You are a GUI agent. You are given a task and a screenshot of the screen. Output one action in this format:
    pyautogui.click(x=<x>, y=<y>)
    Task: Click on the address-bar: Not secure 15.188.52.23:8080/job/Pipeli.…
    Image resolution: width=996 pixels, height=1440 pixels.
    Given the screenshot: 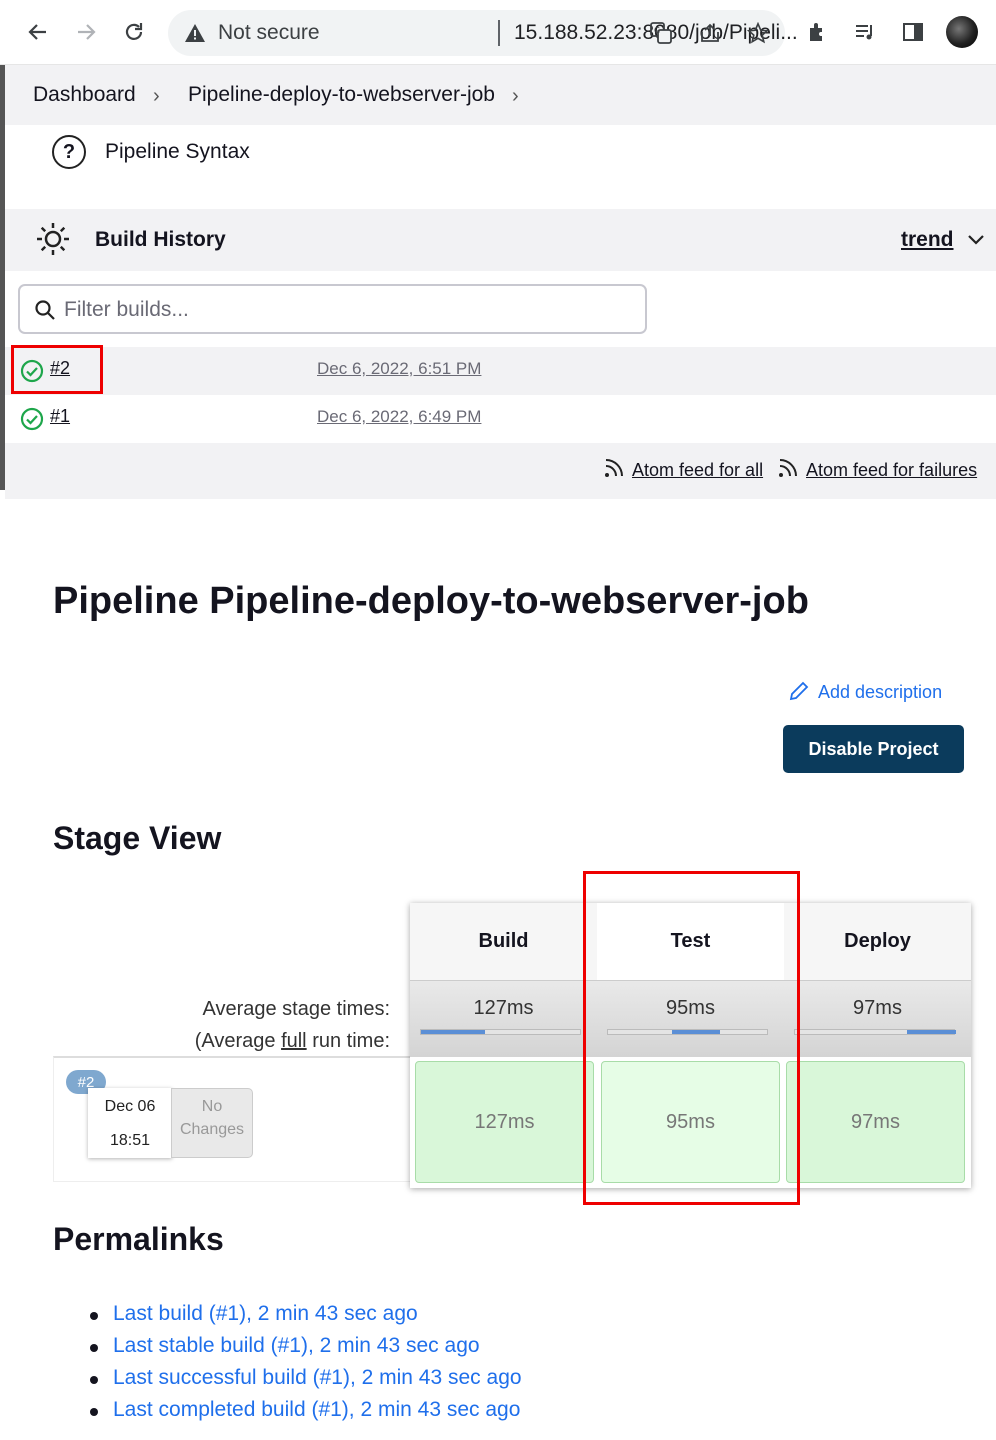 What is the action you would take?
    pyautogui.click(x=483, y=33)
    